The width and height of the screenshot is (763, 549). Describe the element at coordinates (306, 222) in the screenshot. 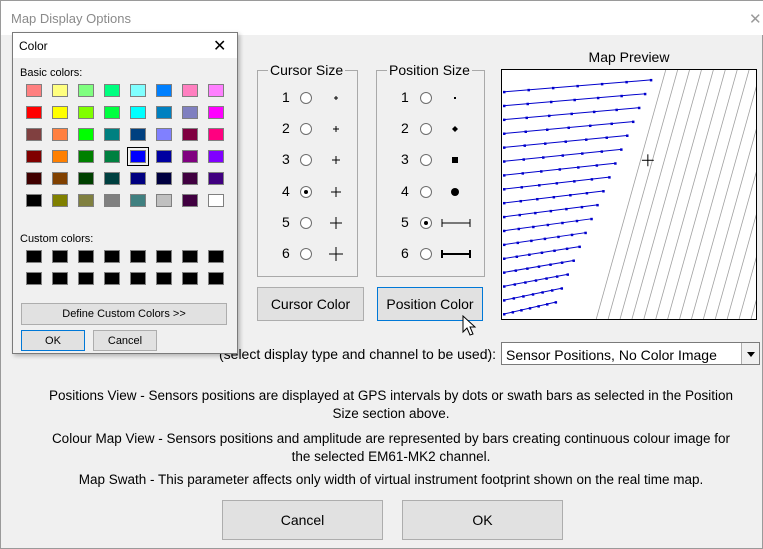

I see `cursor-size-option-5-radio` at that location.